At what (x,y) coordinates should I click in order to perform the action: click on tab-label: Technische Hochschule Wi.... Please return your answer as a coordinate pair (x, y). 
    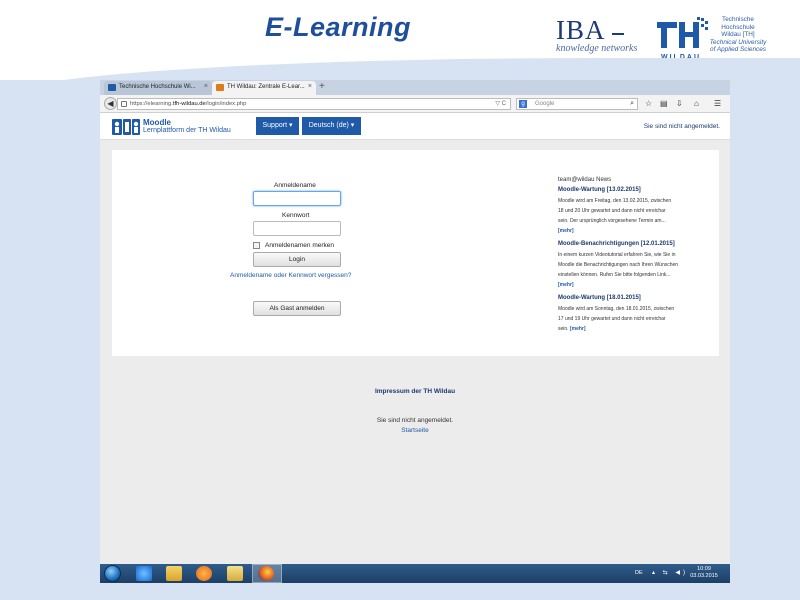
    Looking at the image, I should click on (157, 87).